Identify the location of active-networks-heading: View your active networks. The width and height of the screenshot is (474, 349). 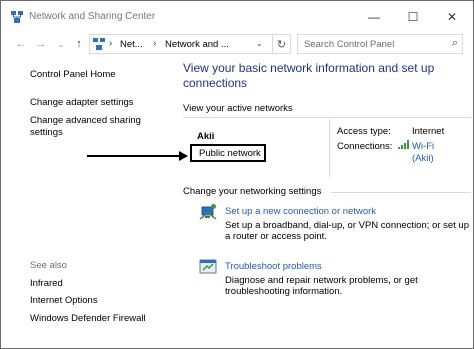
(238, 108).